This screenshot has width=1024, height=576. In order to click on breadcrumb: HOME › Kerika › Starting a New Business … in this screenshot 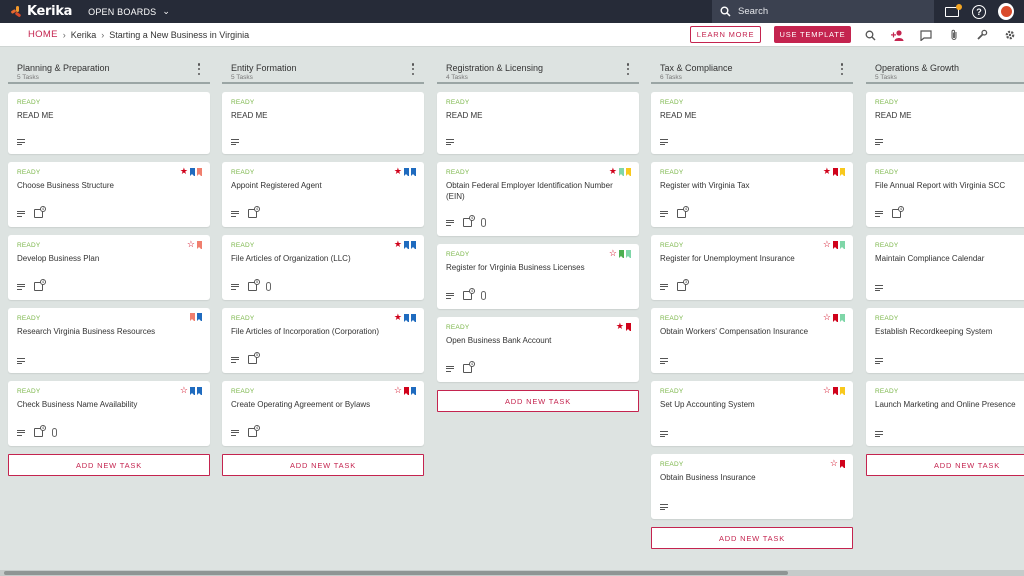, I will do `click(138, 34)`.